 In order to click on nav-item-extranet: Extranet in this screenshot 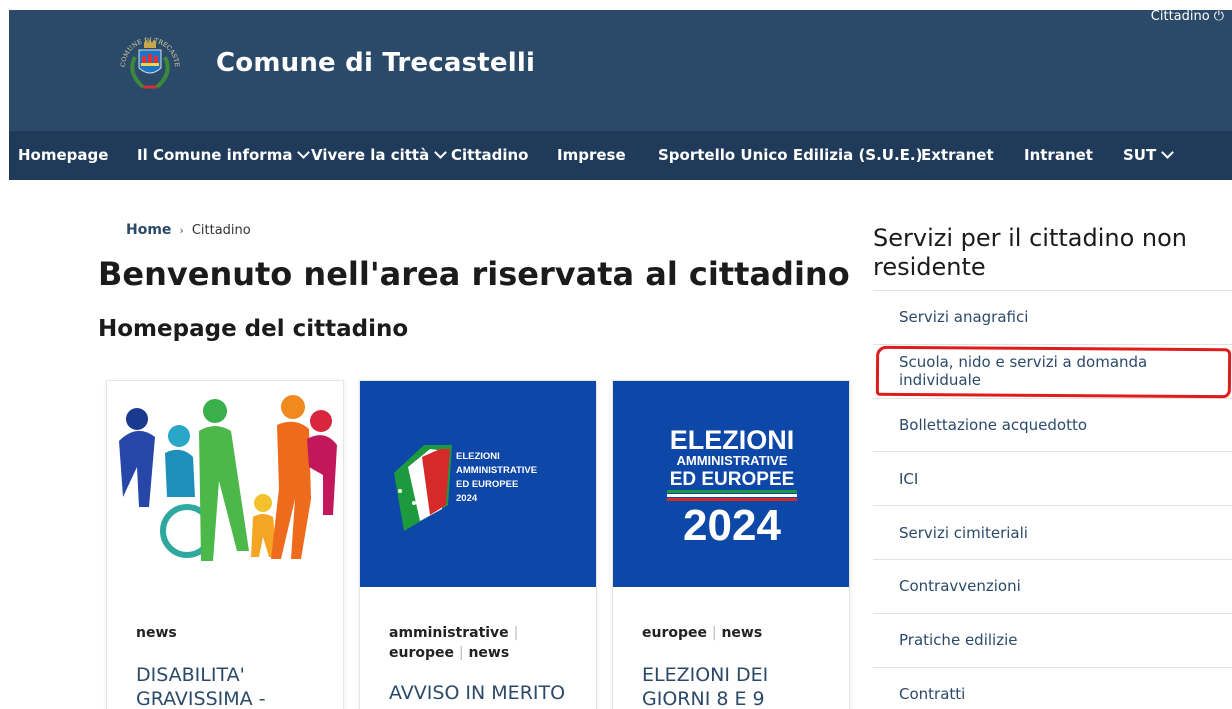, I will do `click(957, 155)`.